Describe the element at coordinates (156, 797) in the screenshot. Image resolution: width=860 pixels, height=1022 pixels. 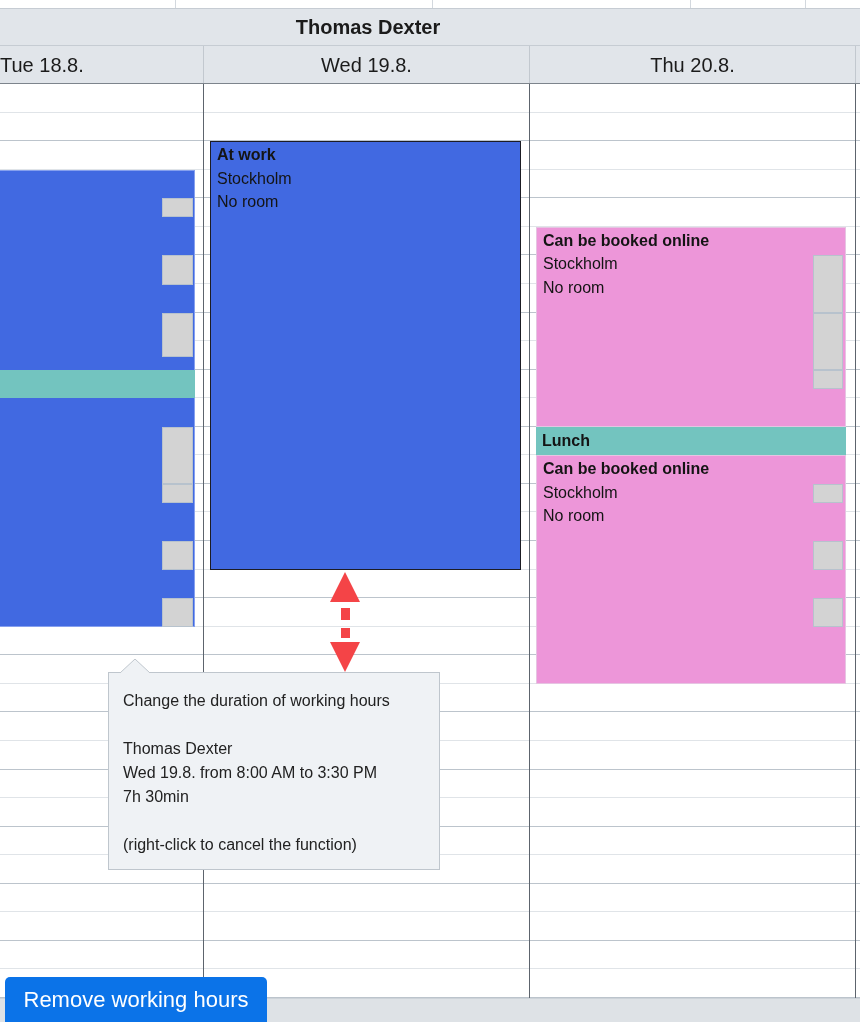
I see `tooltip-duration: 7h 30min` at that location.